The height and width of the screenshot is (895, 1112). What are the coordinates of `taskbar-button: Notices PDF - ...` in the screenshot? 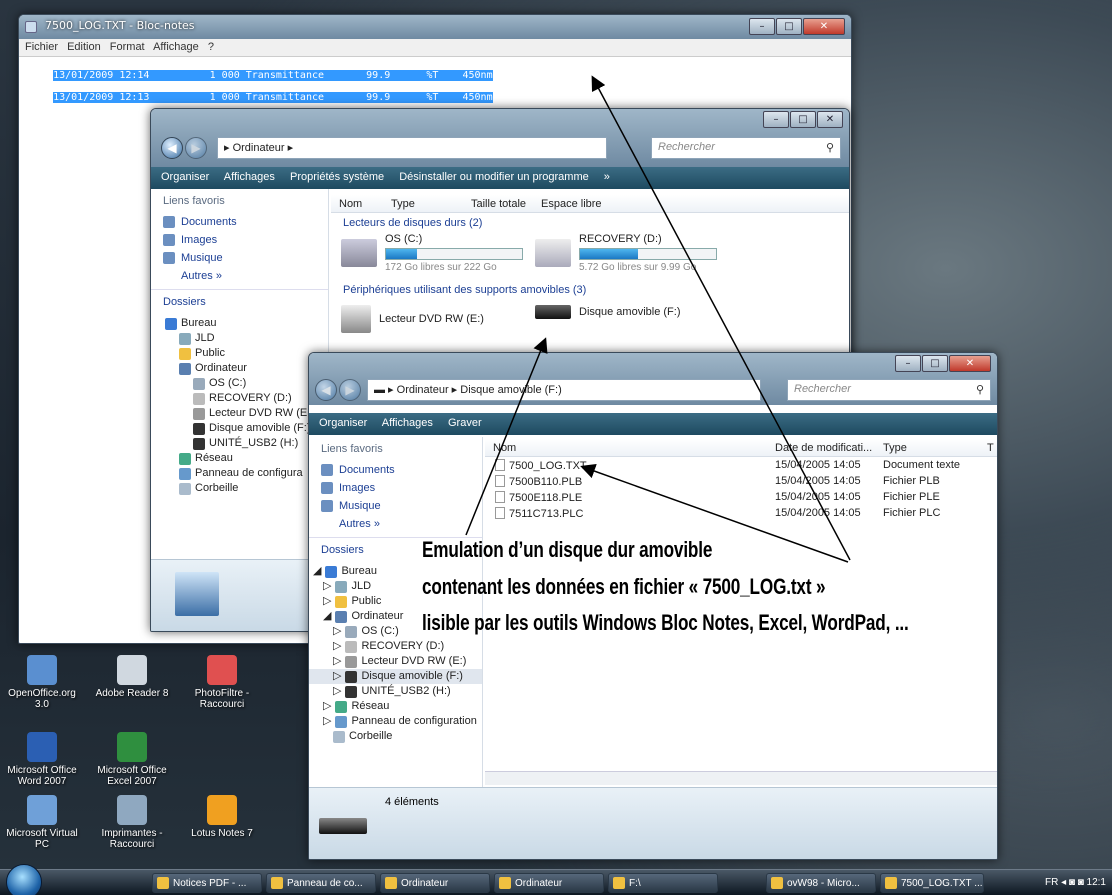 It's located at (207, 883).